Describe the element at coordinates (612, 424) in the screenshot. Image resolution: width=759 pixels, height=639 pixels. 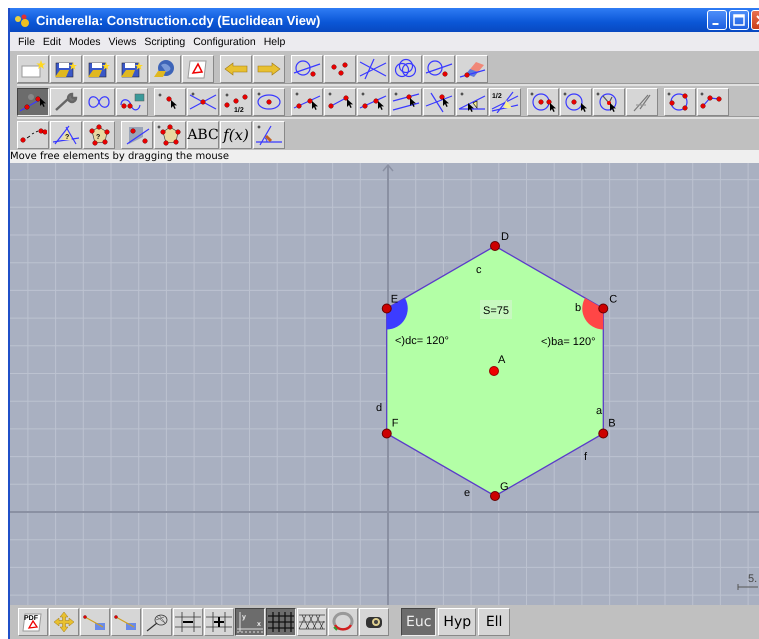
I see `point-label: B` at that location.